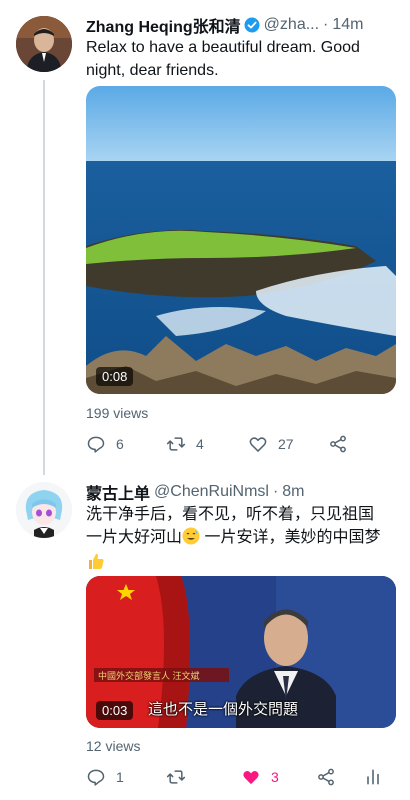 The height and width of the screenshot is (800, 410). I want to click on author-handle: @ChenRuiNmsl, so click(211, 492).